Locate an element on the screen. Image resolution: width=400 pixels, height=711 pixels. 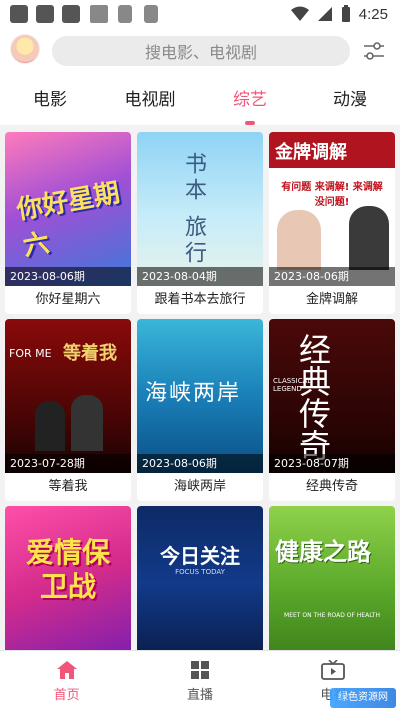
poster-subtitle: FOR ME is located at coordinates (30, 353).